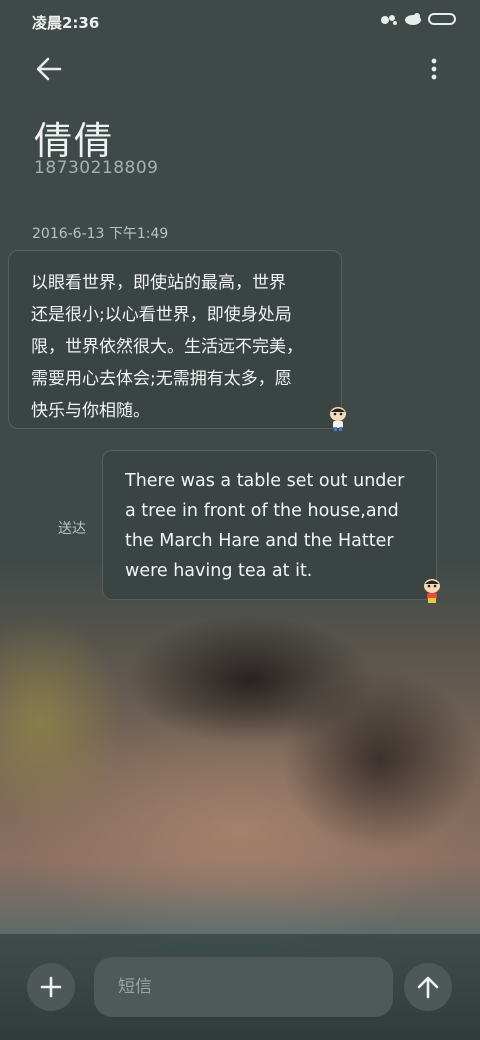 This screenshot has width=480, height=1040. I want to click on message-input, so click(243, 987).